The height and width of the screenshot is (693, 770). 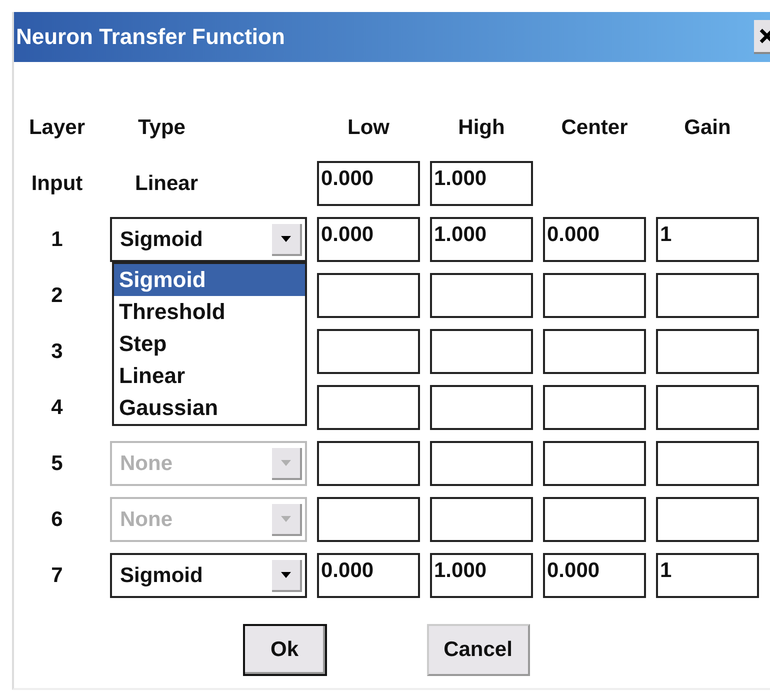 What do you see at coordinates (284, 650) in the screenshot?
I see `dialog-button: Ok` at bounding box center [284, 650].